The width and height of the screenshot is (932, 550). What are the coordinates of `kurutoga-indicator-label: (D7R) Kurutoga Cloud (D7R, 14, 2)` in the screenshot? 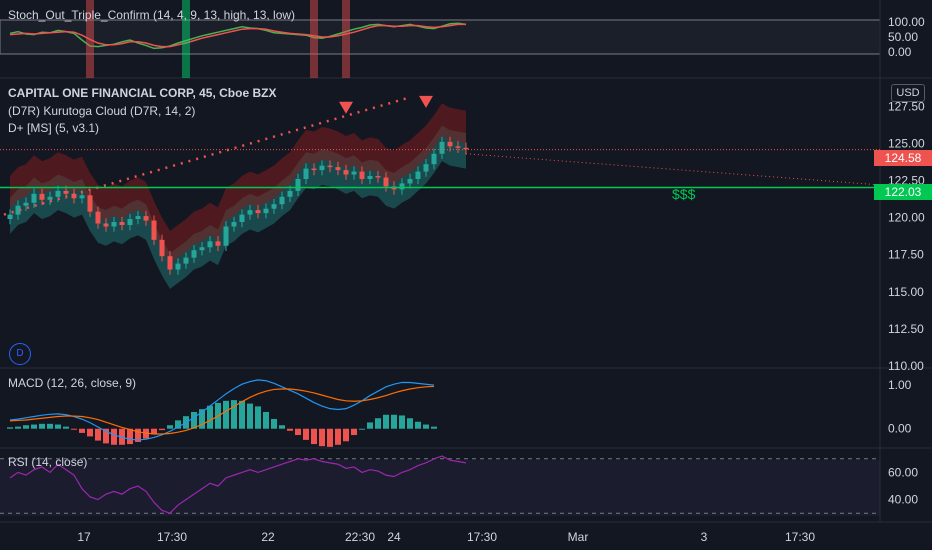 It's located at (102, 111).